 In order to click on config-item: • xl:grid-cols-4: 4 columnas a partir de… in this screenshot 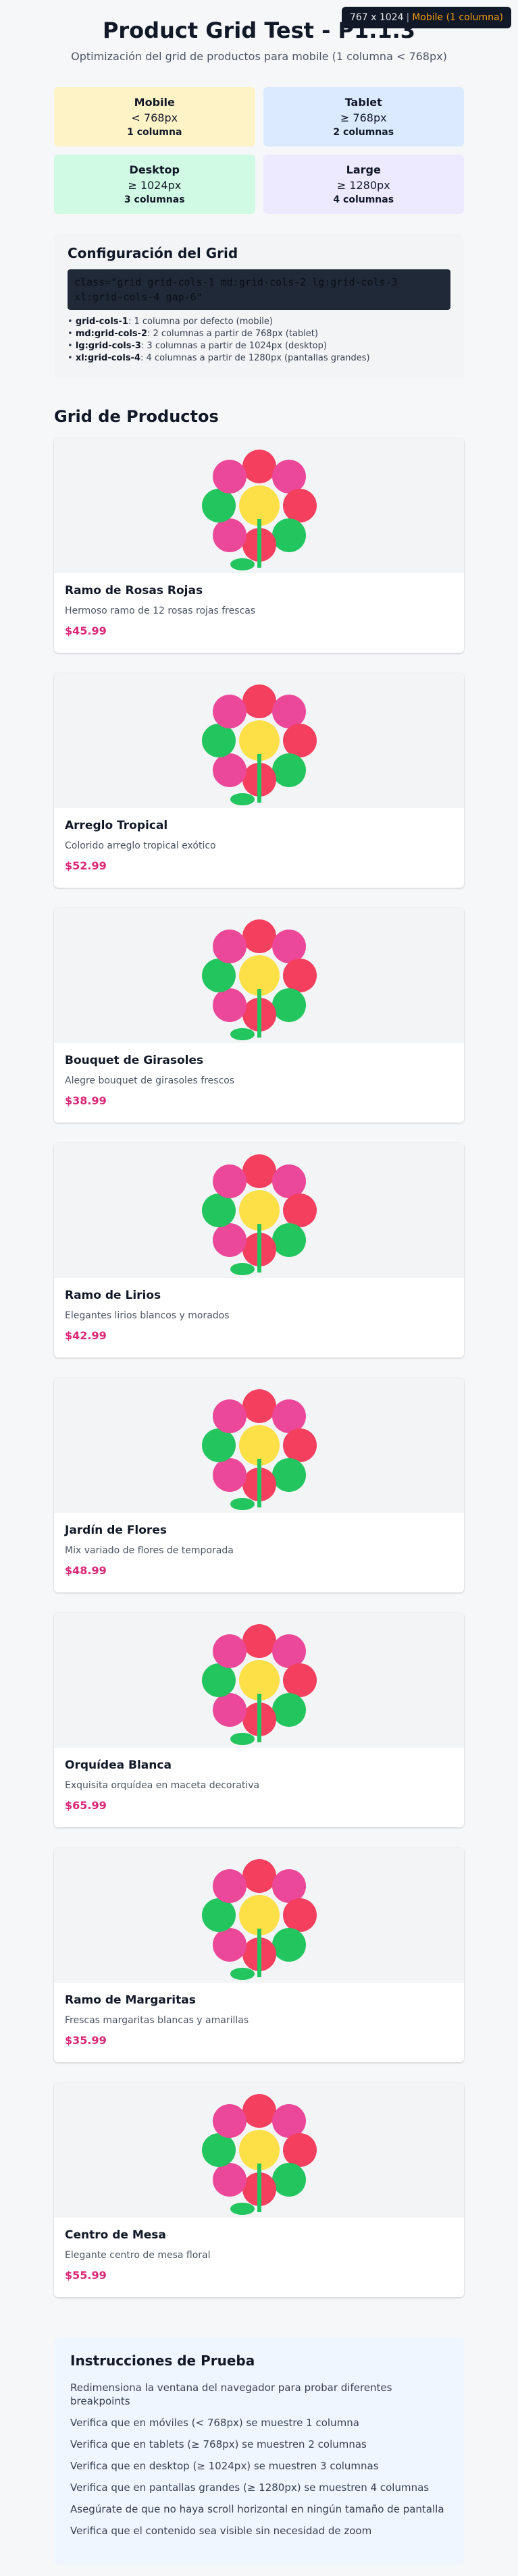, I will do `click(219, 358)`.